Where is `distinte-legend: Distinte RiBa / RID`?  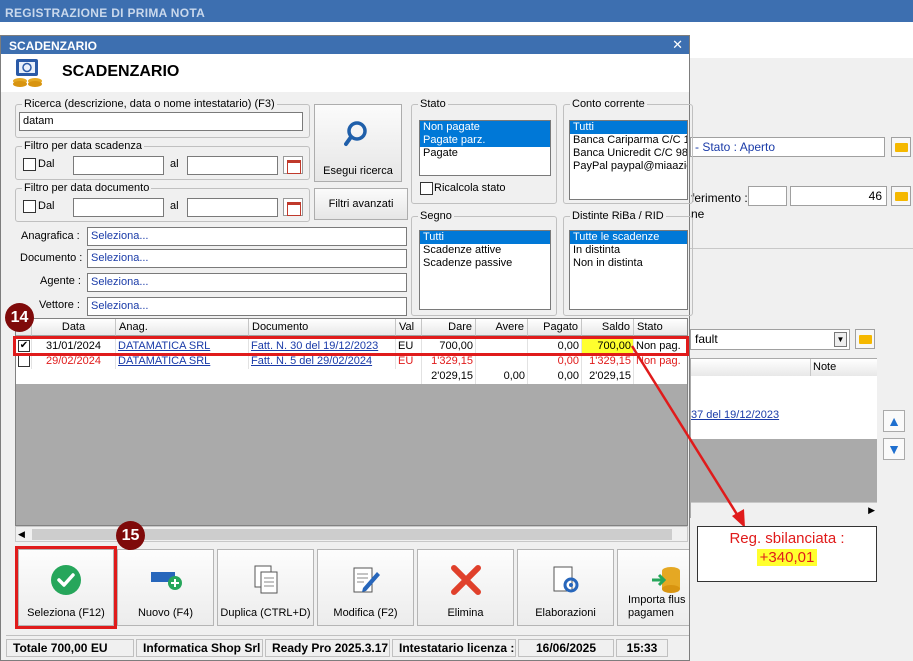
distinte-legend: Distinte RiBa / RID is located at coordinates (618, 216).